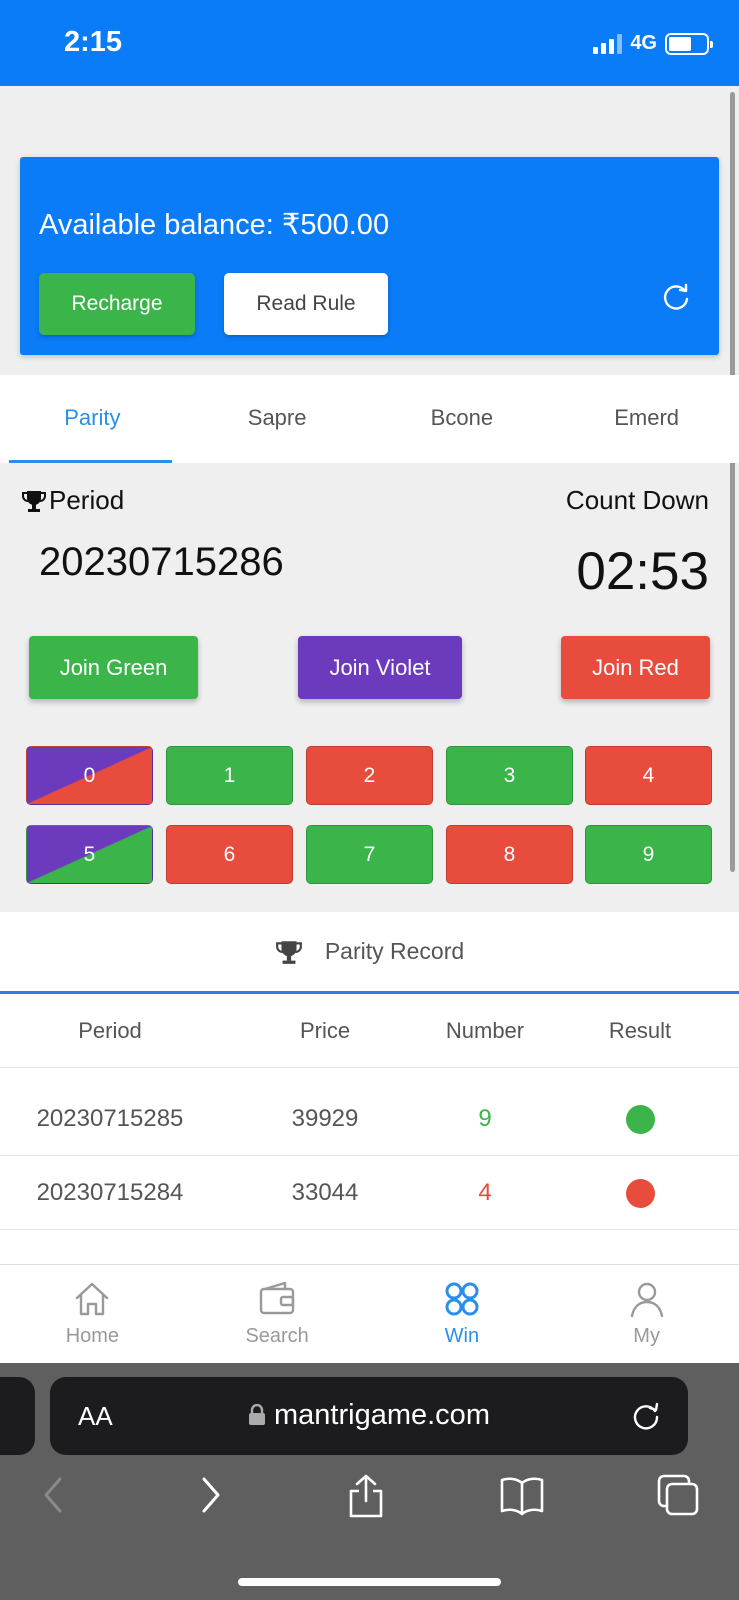  I want to click on countdown-value: 02:53, so click(642, 571).